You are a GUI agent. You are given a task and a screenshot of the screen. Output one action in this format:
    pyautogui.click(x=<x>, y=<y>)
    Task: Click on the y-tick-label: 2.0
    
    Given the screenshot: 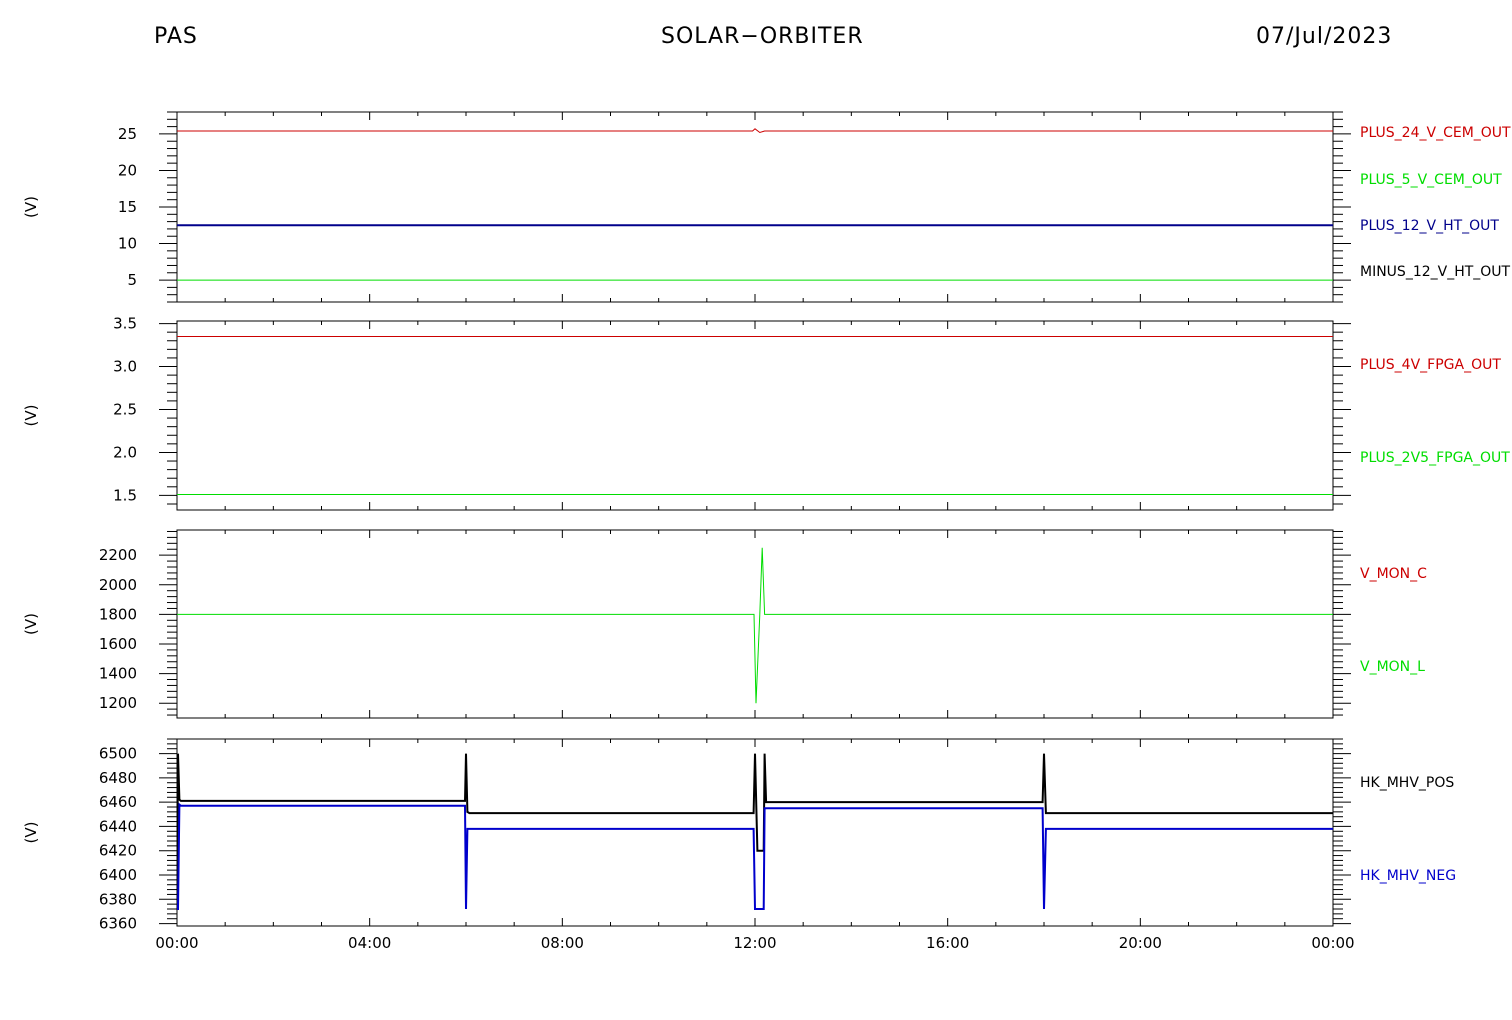 What is the action you would take?
    pyautogui.click(x=125, y=452)
    